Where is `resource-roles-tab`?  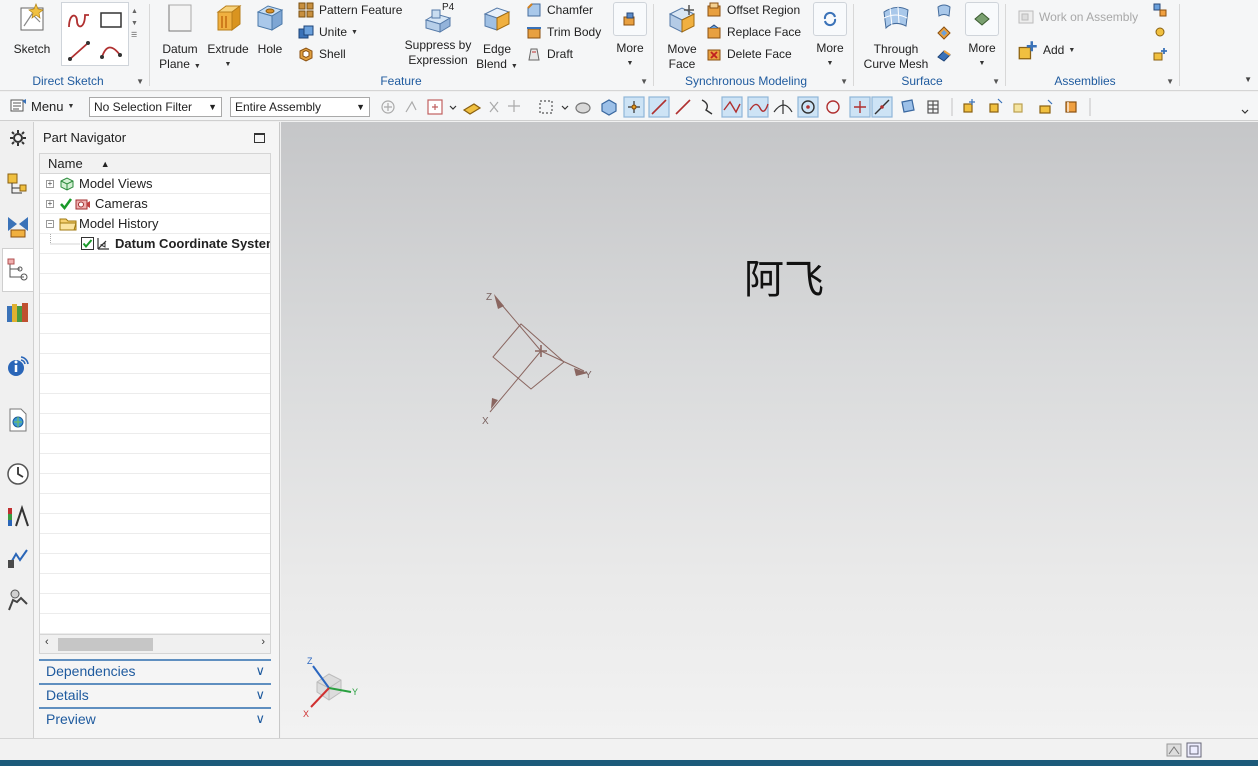 resource-roles-tab is located at coordinates (18, 600).